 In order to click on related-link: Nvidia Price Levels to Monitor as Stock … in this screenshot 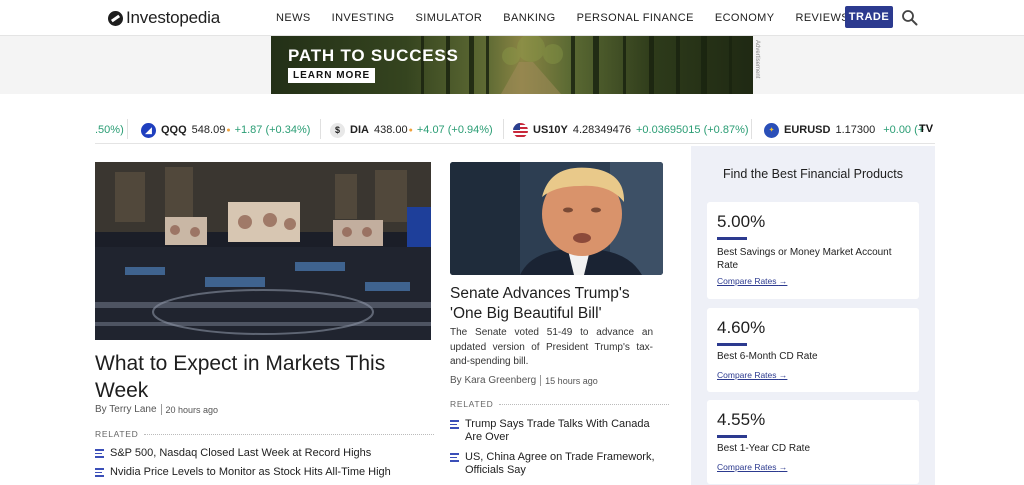, I will do `click(255, 472)`.